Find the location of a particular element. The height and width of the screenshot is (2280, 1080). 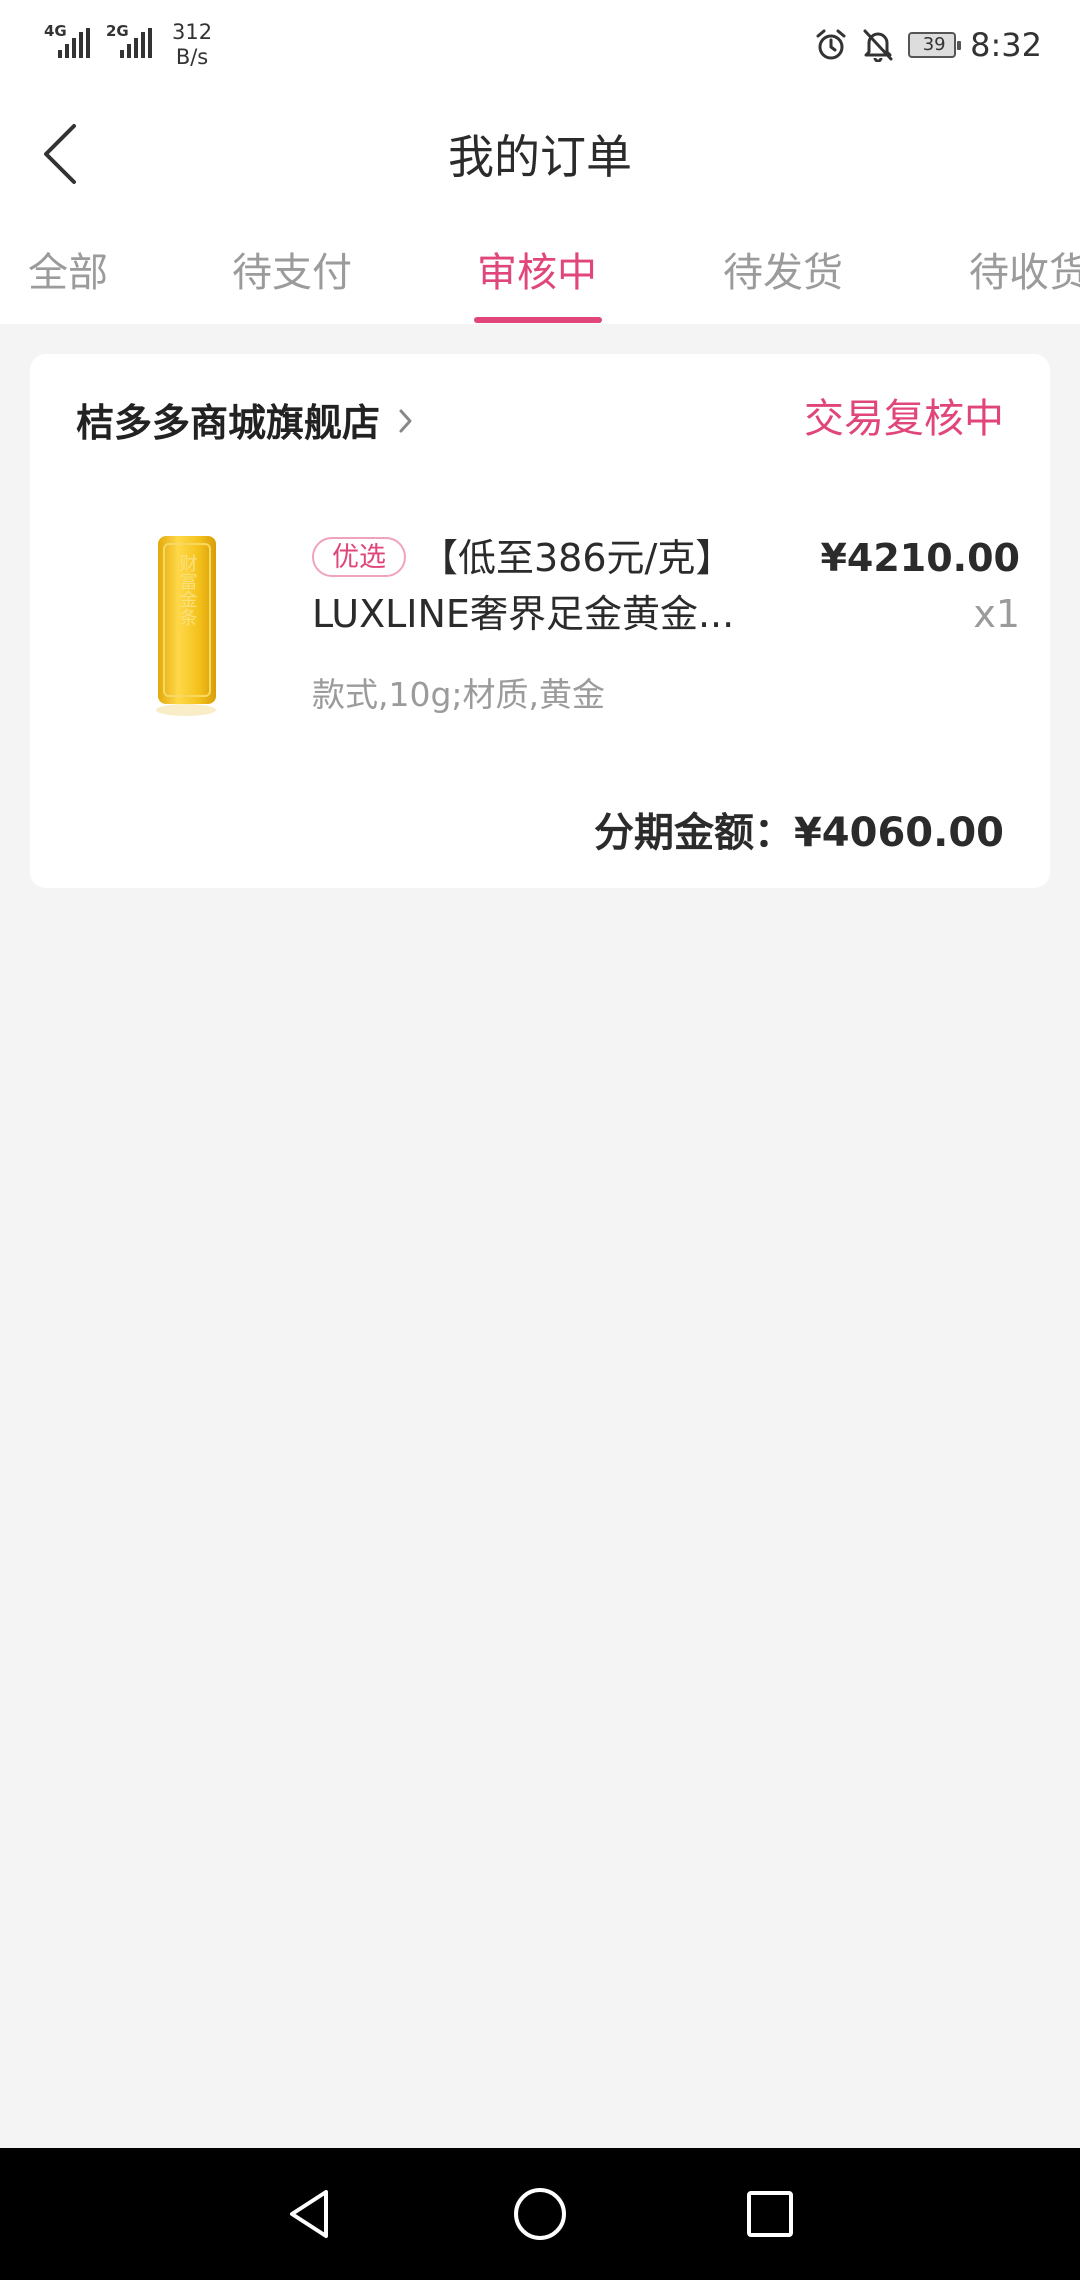

status-left: 4G 2G 312 B/s is located at coordinates (128, 45).